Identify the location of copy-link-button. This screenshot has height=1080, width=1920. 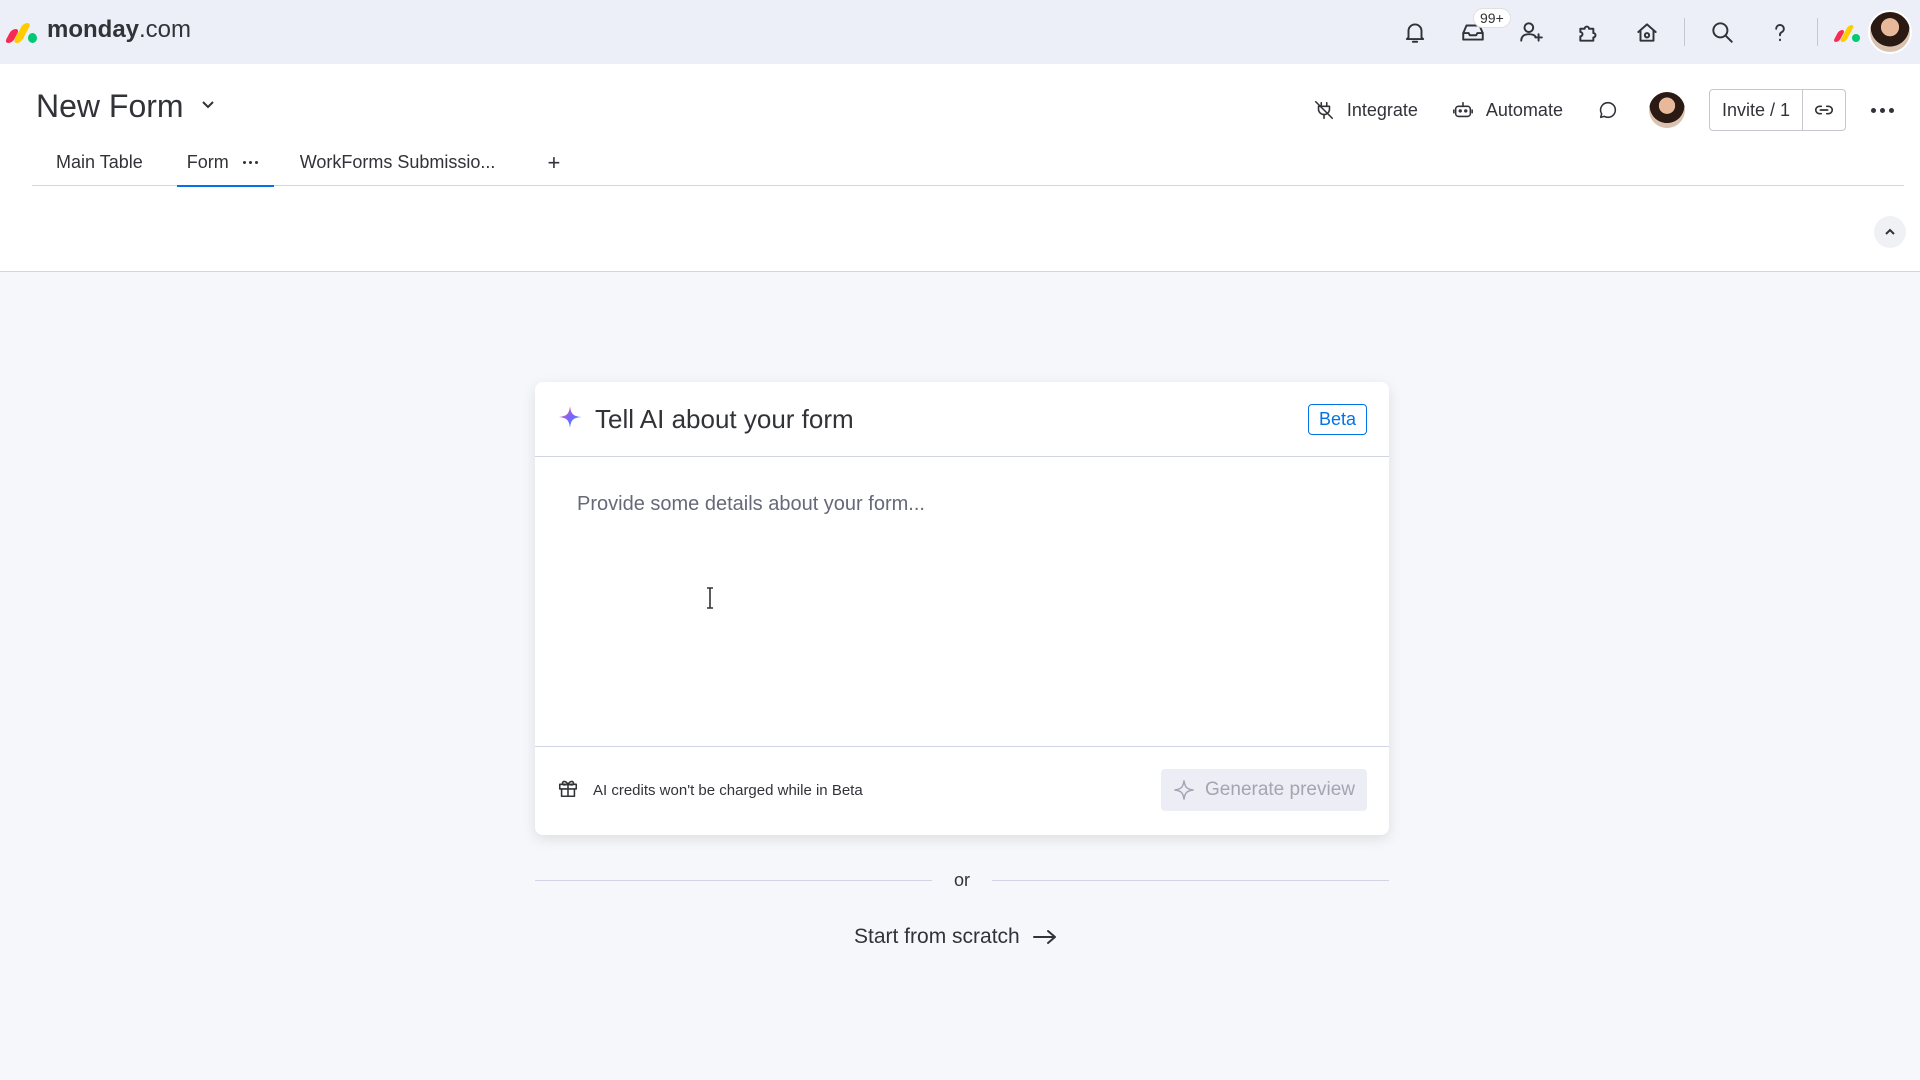
(1824, 110).